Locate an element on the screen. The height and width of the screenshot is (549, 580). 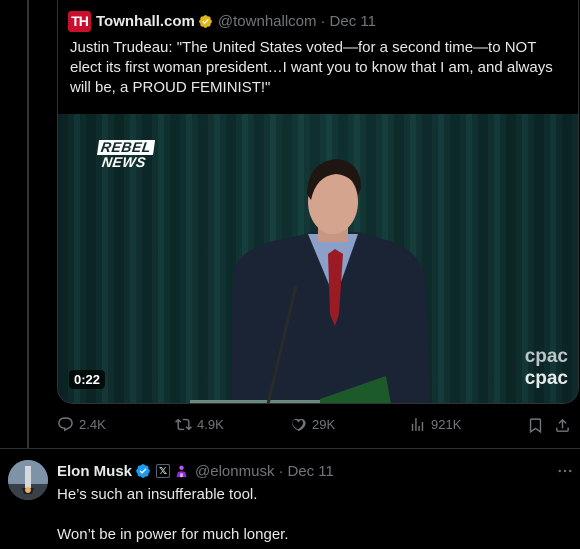
quoted-author-handle: @townhallcom is located at coordinates (267, 21).